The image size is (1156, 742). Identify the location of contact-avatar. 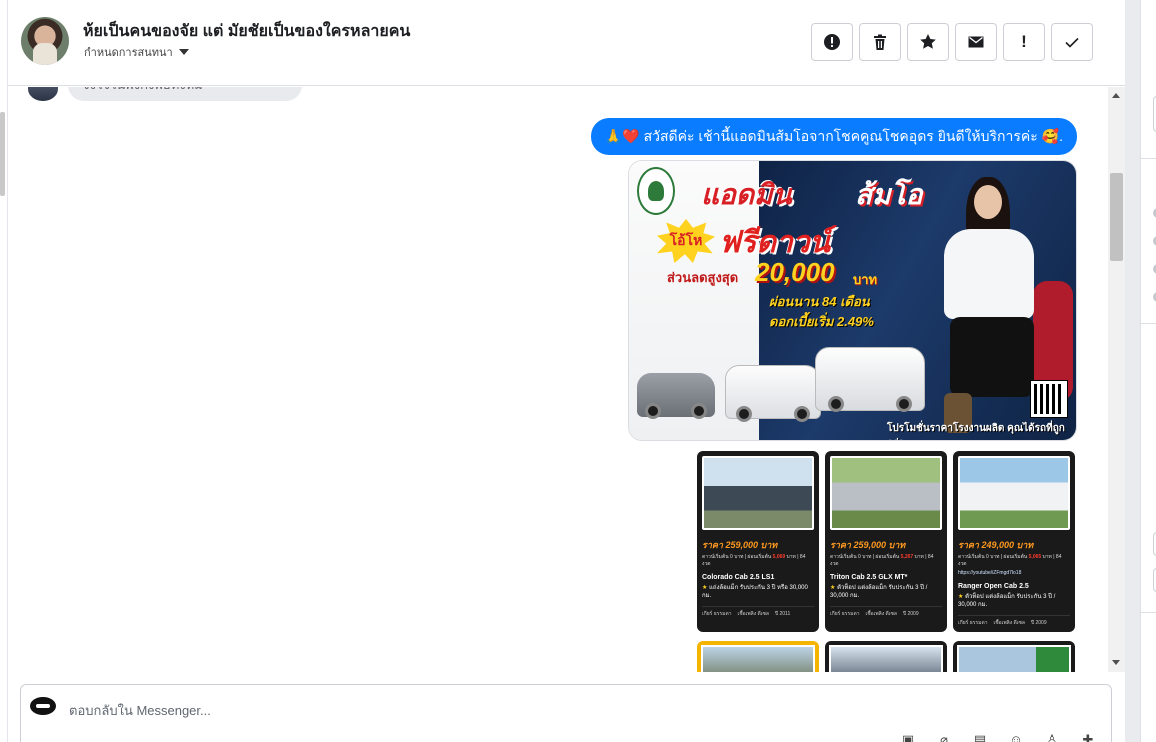
(45, 41).